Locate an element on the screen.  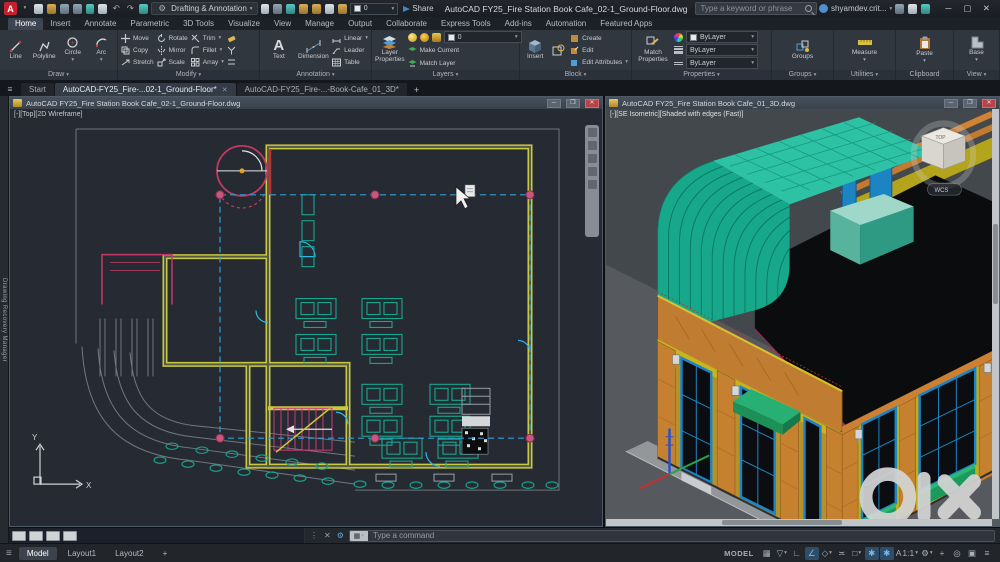
workspace-switch-icon: ⚙ ▾ is located at coordinates (927, 553).